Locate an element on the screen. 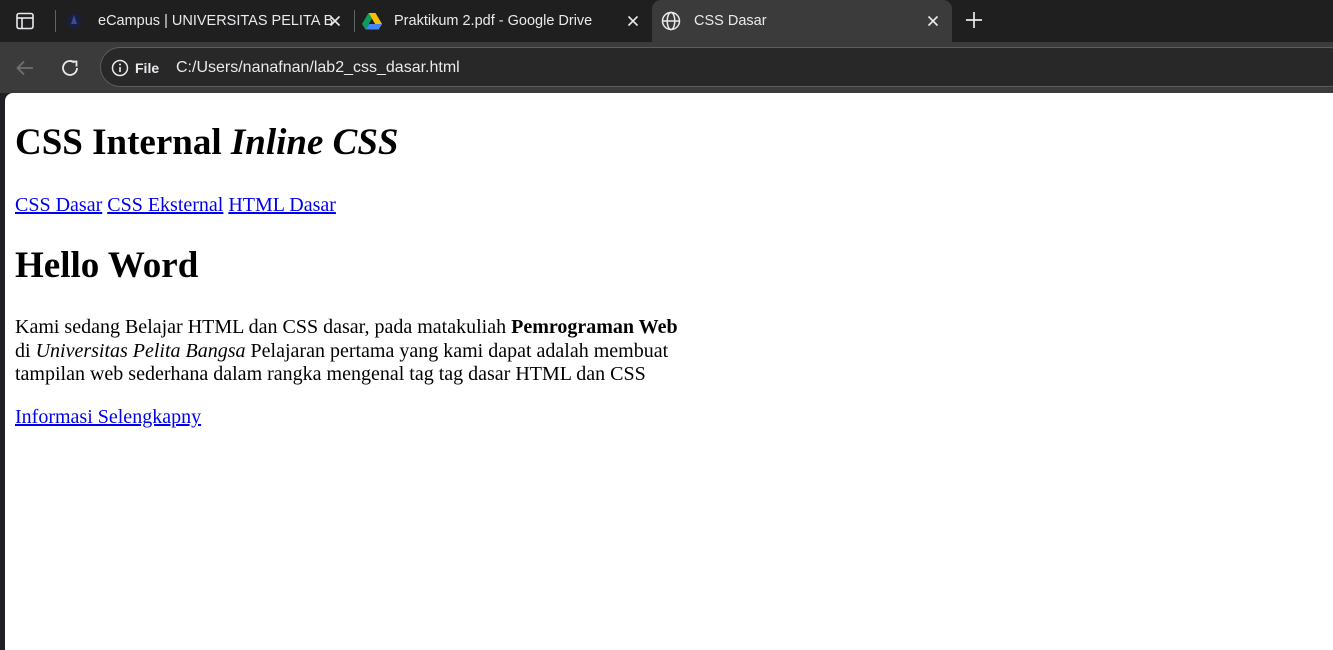 This screenshot has height=650, width=1333. back-button is located at coordinates (25, 68).